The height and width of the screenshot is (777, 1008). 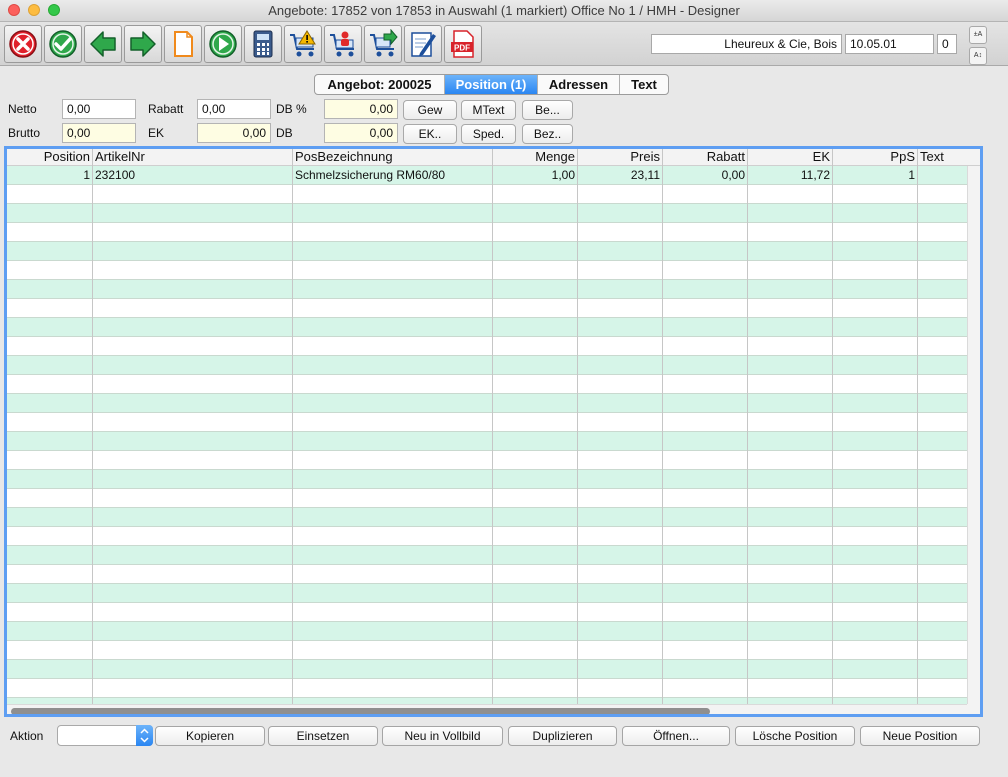 I want to click on previous-button, so click(x=103, y=44).